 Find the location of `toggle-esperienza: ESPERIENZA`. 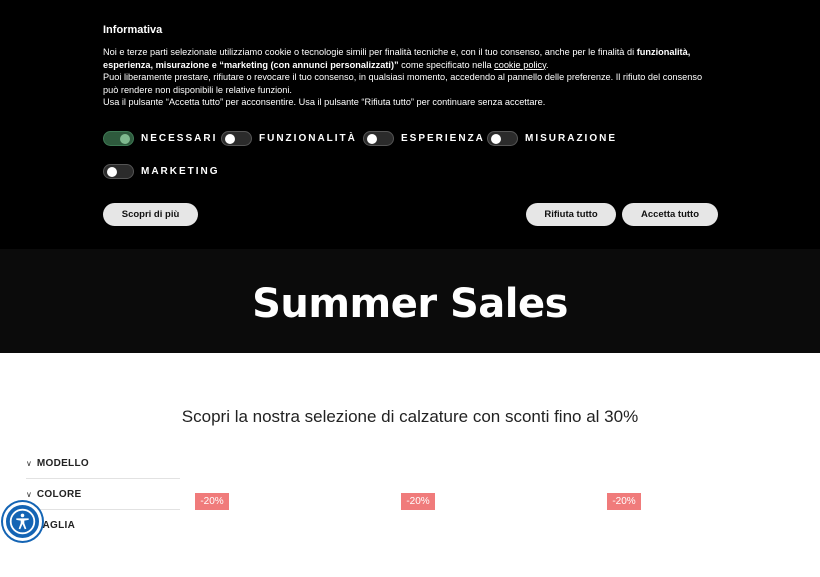

toggle-esperienza: ESPERIENZA is located at coordinates (424, 138).